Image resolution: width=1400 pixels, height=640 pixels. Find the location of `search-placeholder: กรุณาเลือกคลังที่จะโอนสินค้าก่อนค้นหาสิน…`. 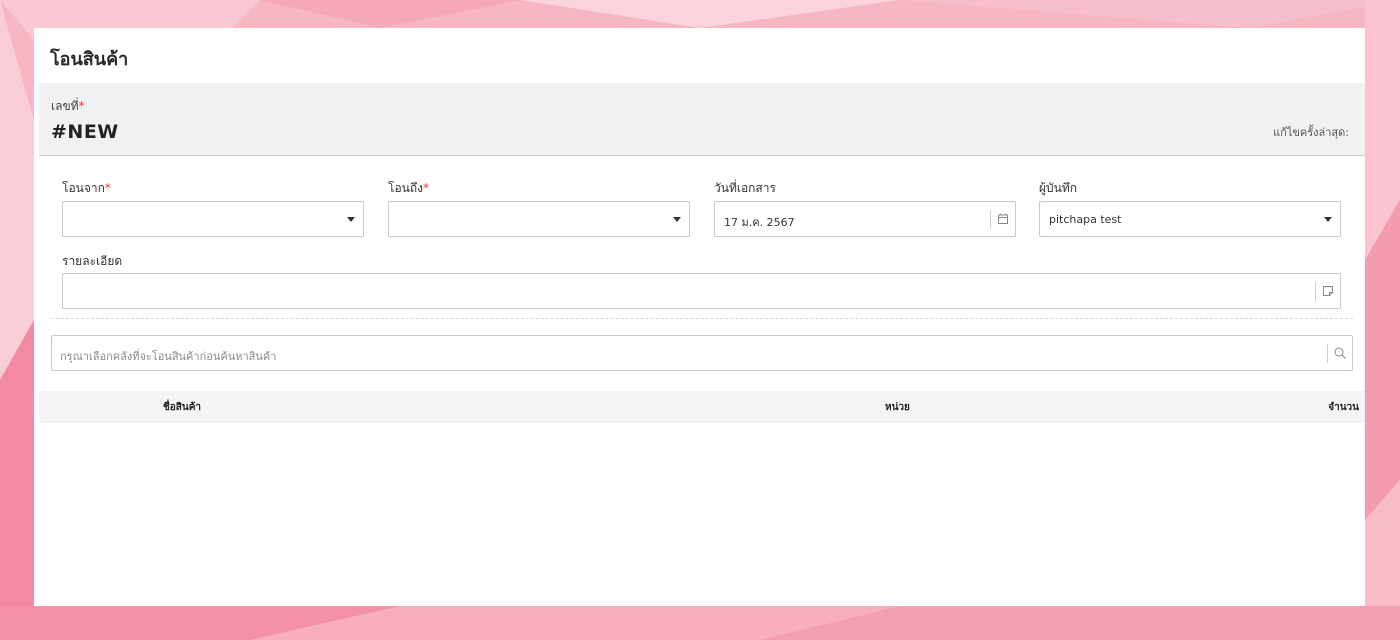

search-placeholder: กรุณาเลือกคลังที่จะโอนสินค้าก่อนค้นหาสิน… is located at coordinates (168, 356).